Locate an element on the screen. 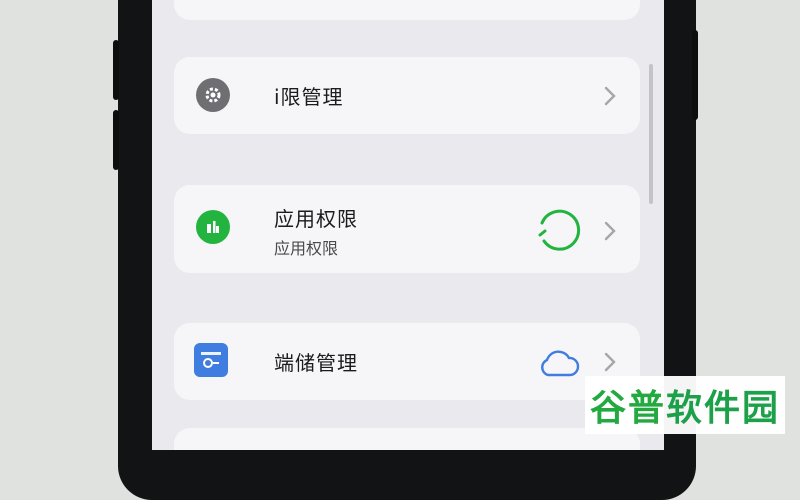 The width and height of the screenshot is (800, 500). settings-item-subtitle: 应用权限 is located at coordinates (306, 248).